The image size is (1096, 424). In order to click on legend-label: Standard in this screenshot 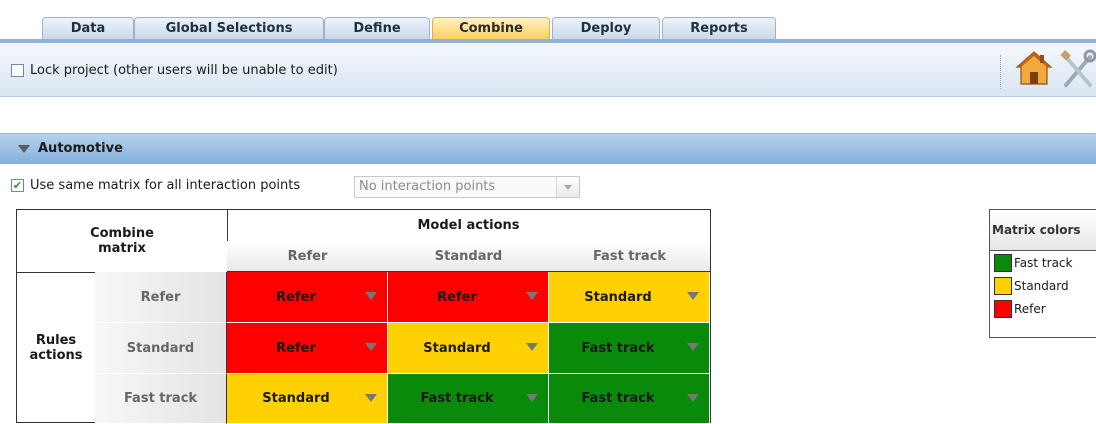, I will do `click(1041, 285)`.